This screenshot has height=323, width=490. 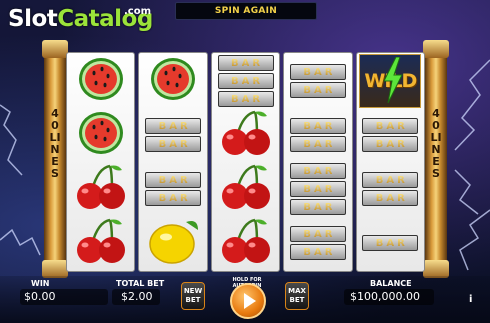 I want to click on spin-icon, so click(x=250, y=301).